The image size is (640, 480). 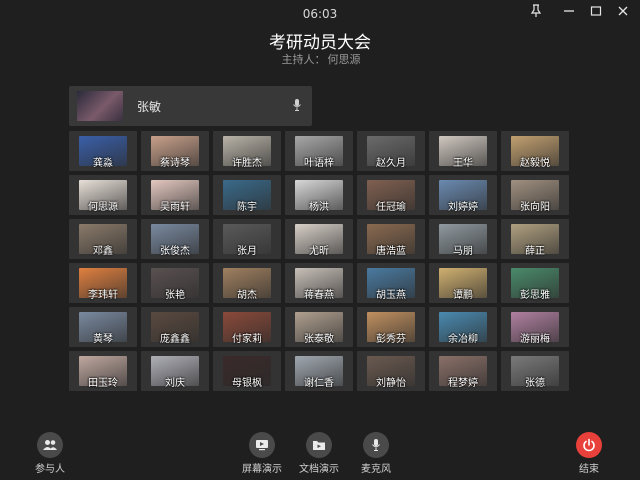 What do you see at coordinates (535, 151) in the screenshot?
I see `participant-tile: 赵毅悦` at bounding box center [535, 151].